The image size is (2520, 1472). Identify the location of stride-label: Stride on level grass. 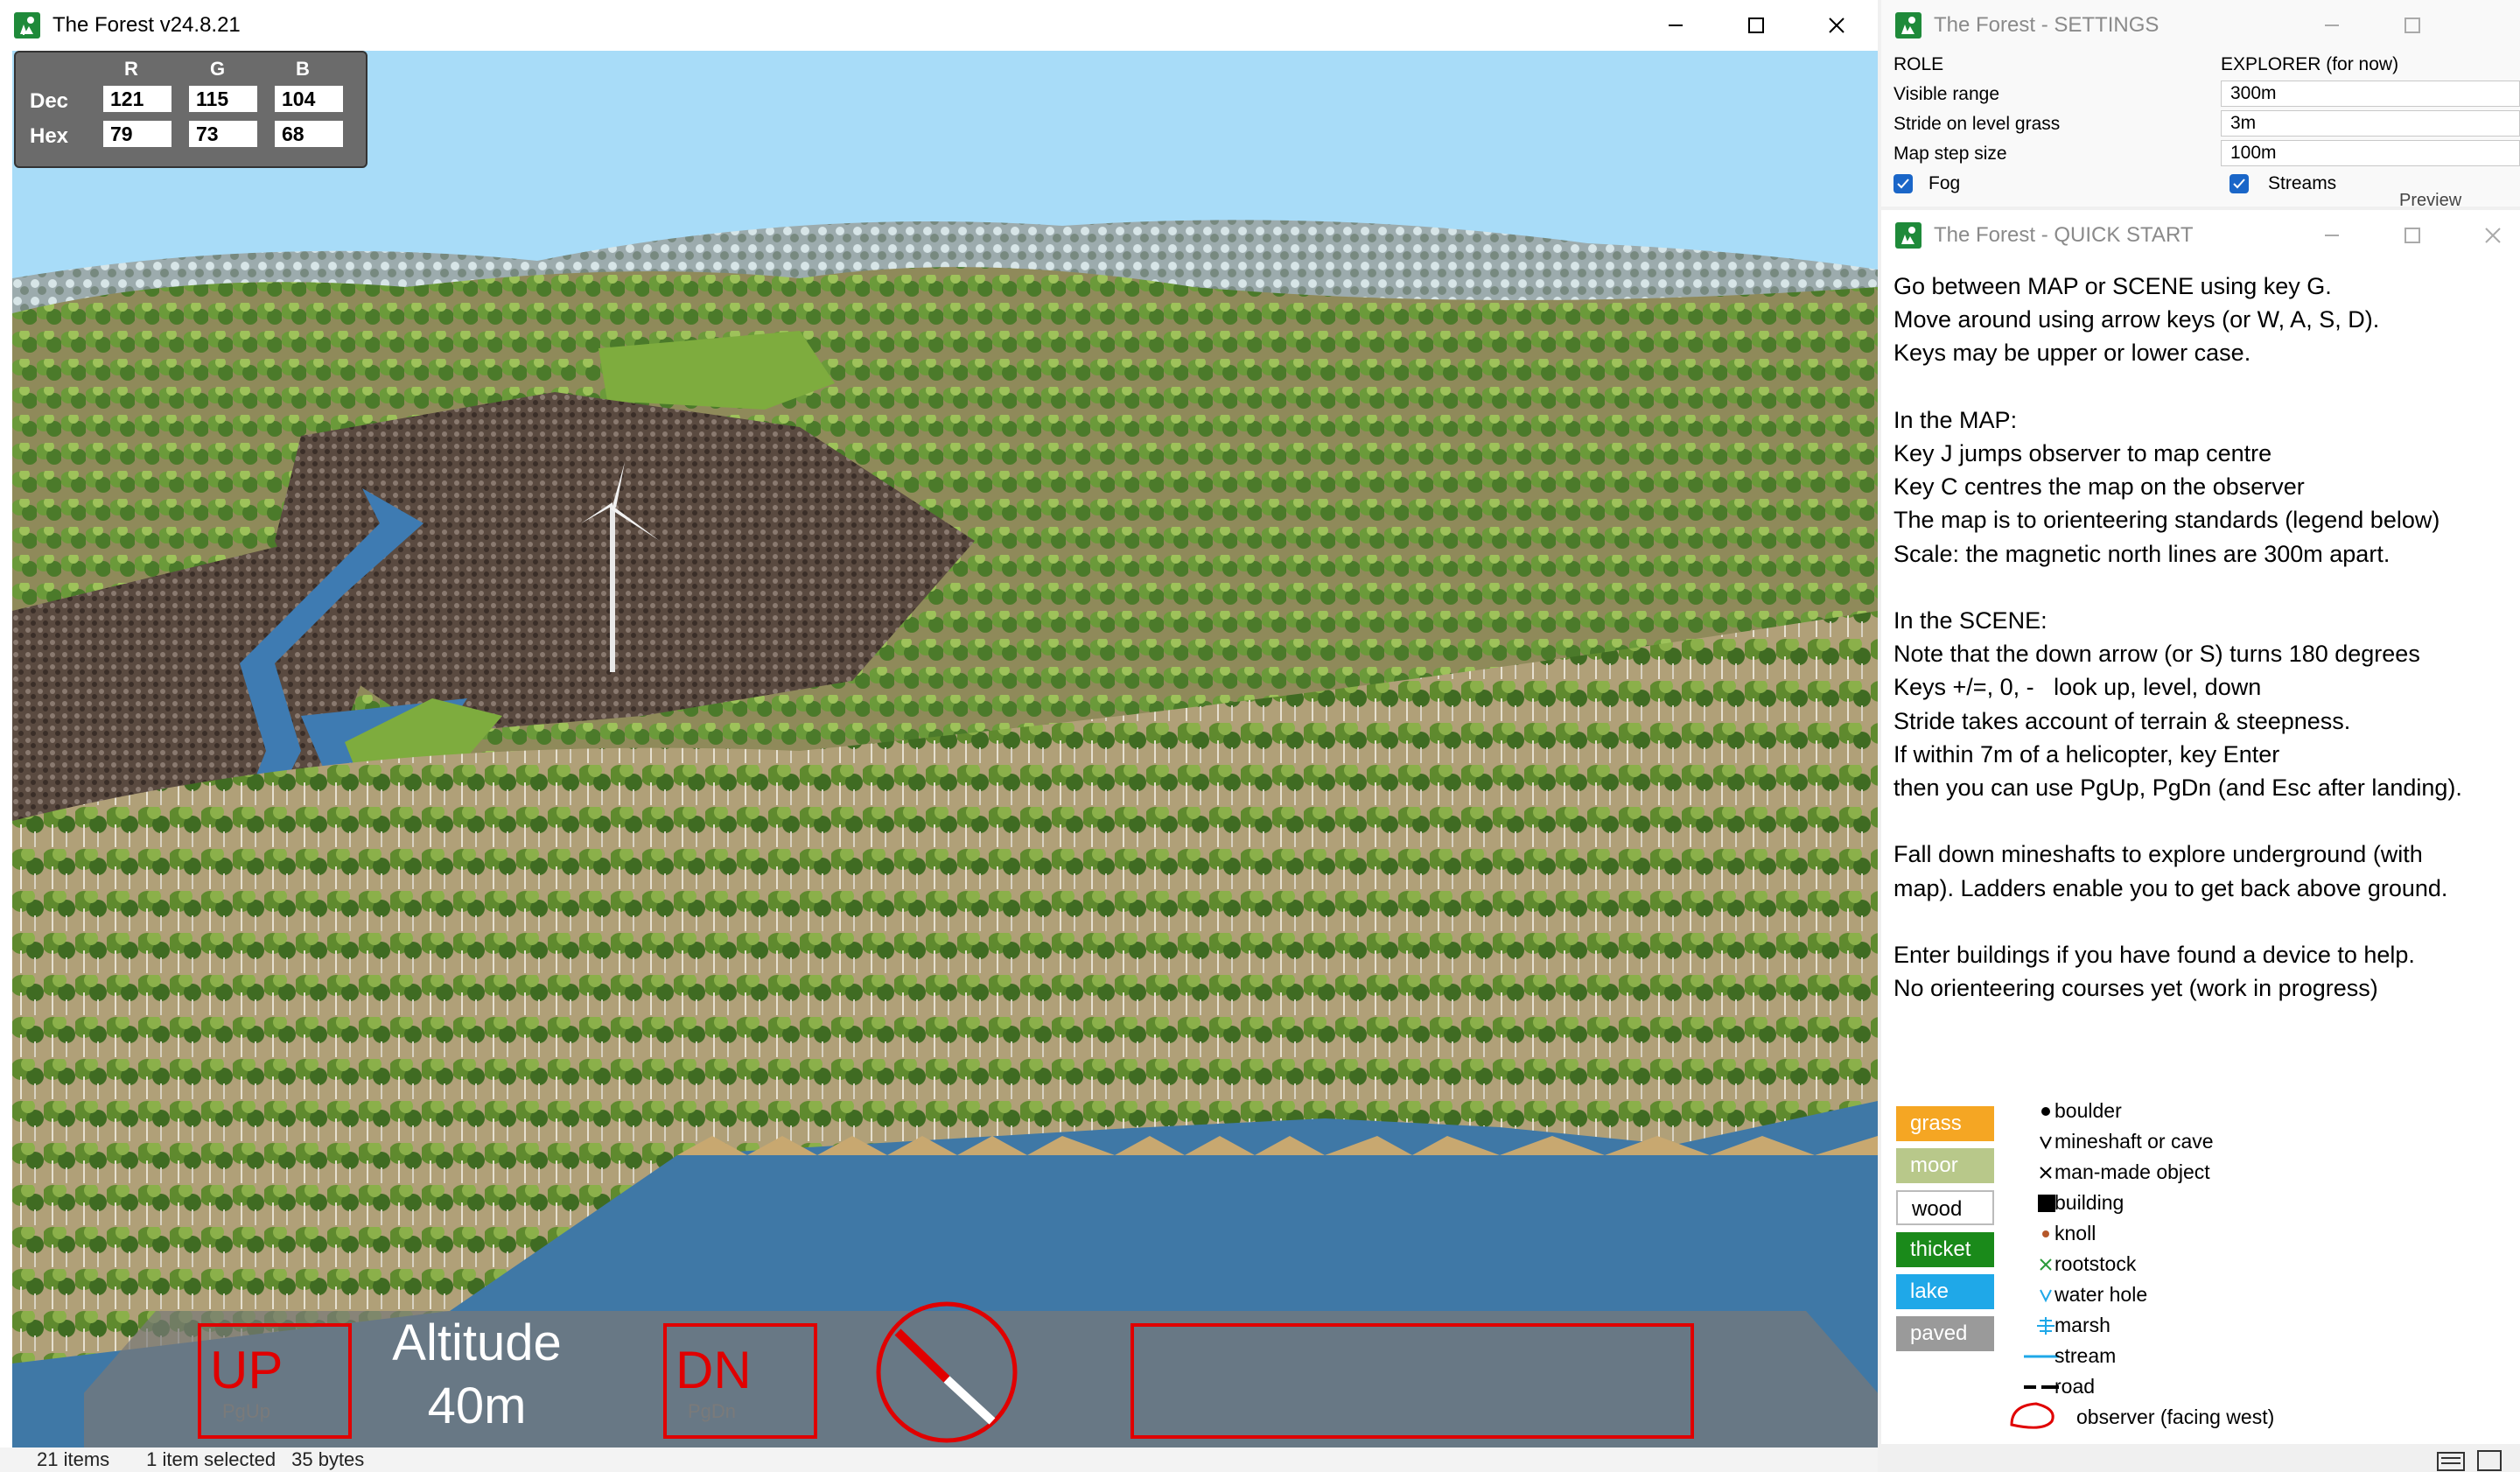
(1977, 124).